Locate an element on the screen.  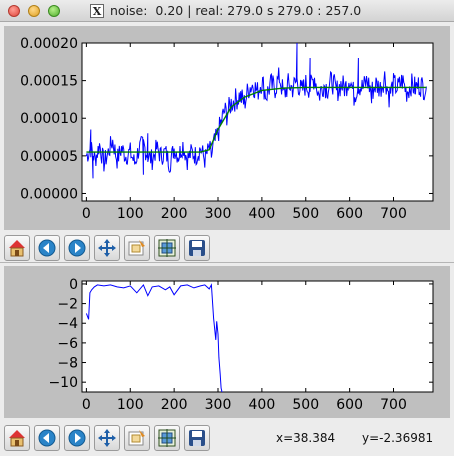
y-tick-label: 0.00015 is located at coordinates (49, 82).